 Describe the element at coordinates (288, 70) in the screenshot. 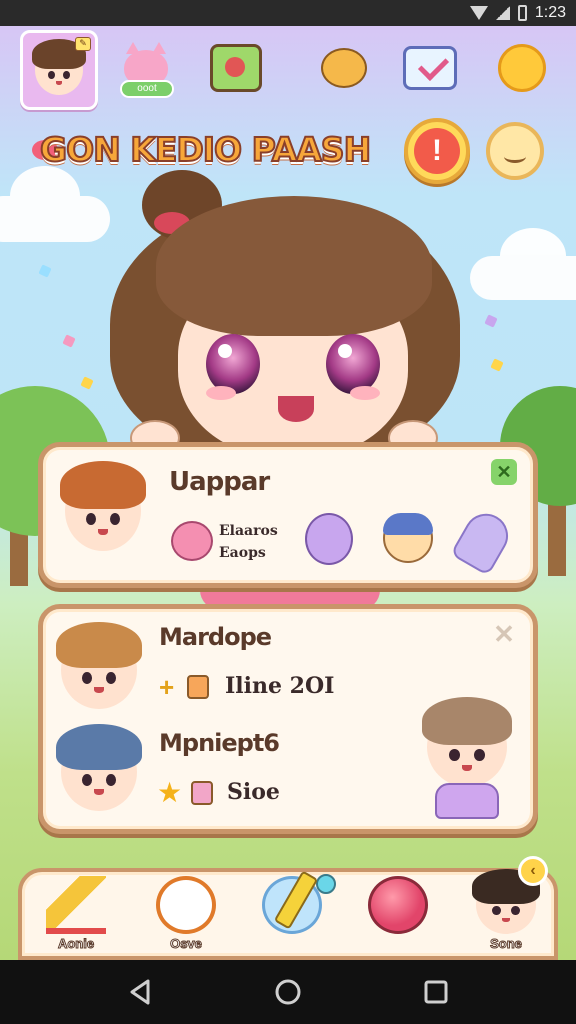

I see `top-icon-row: ✎ ooot` at that location.